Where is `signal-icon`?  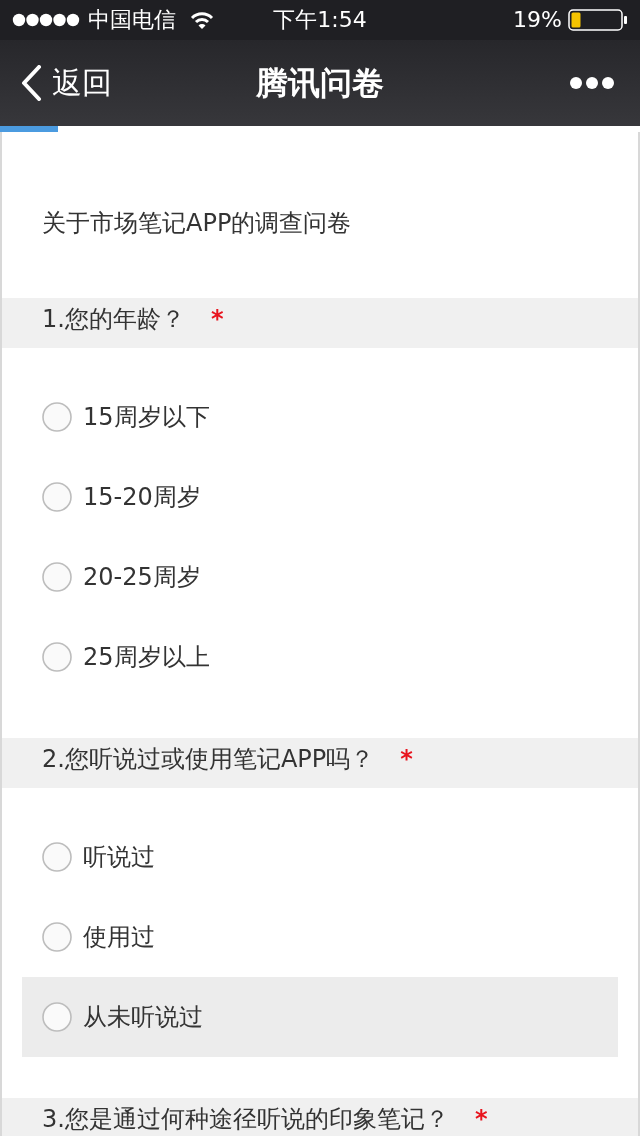 signal-icon is located at coordinates (46, 20).